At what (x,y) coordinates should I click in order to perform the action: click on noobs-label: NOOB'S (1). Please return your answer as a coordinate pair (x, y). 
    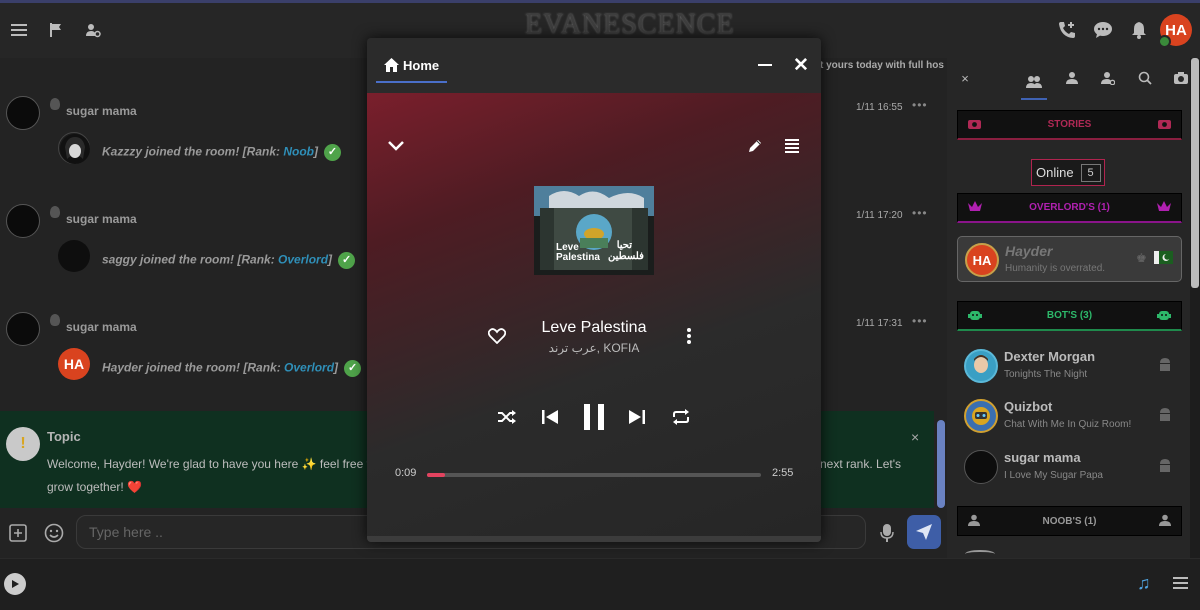
    Looking at the image, I should click on (1069, 521).